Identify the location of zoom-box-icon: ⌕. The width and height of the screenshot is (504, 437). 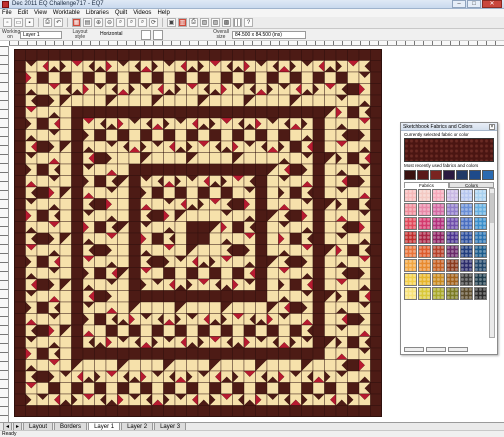
(131, 22).